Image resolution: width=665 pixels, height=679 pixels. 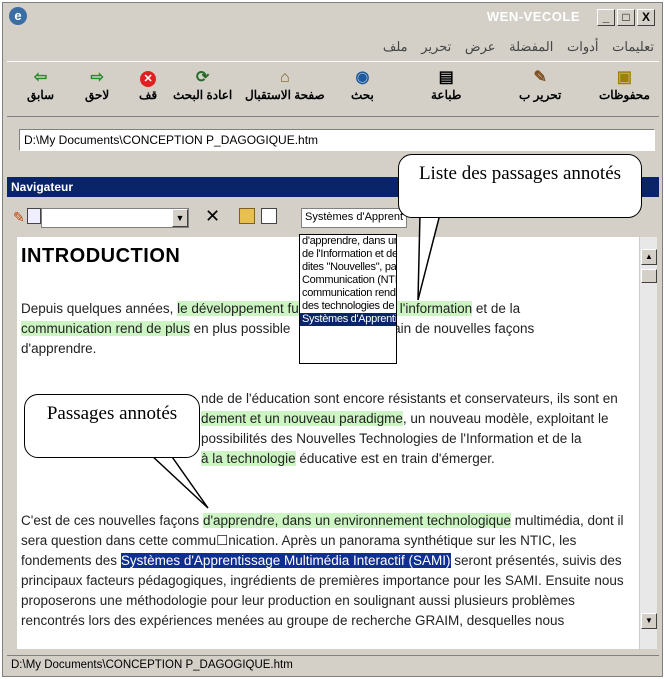 What do you see at coordinates (429, 257) in the screenshot?
I see `list-callout-pointer` at bounding box center [429, 257].